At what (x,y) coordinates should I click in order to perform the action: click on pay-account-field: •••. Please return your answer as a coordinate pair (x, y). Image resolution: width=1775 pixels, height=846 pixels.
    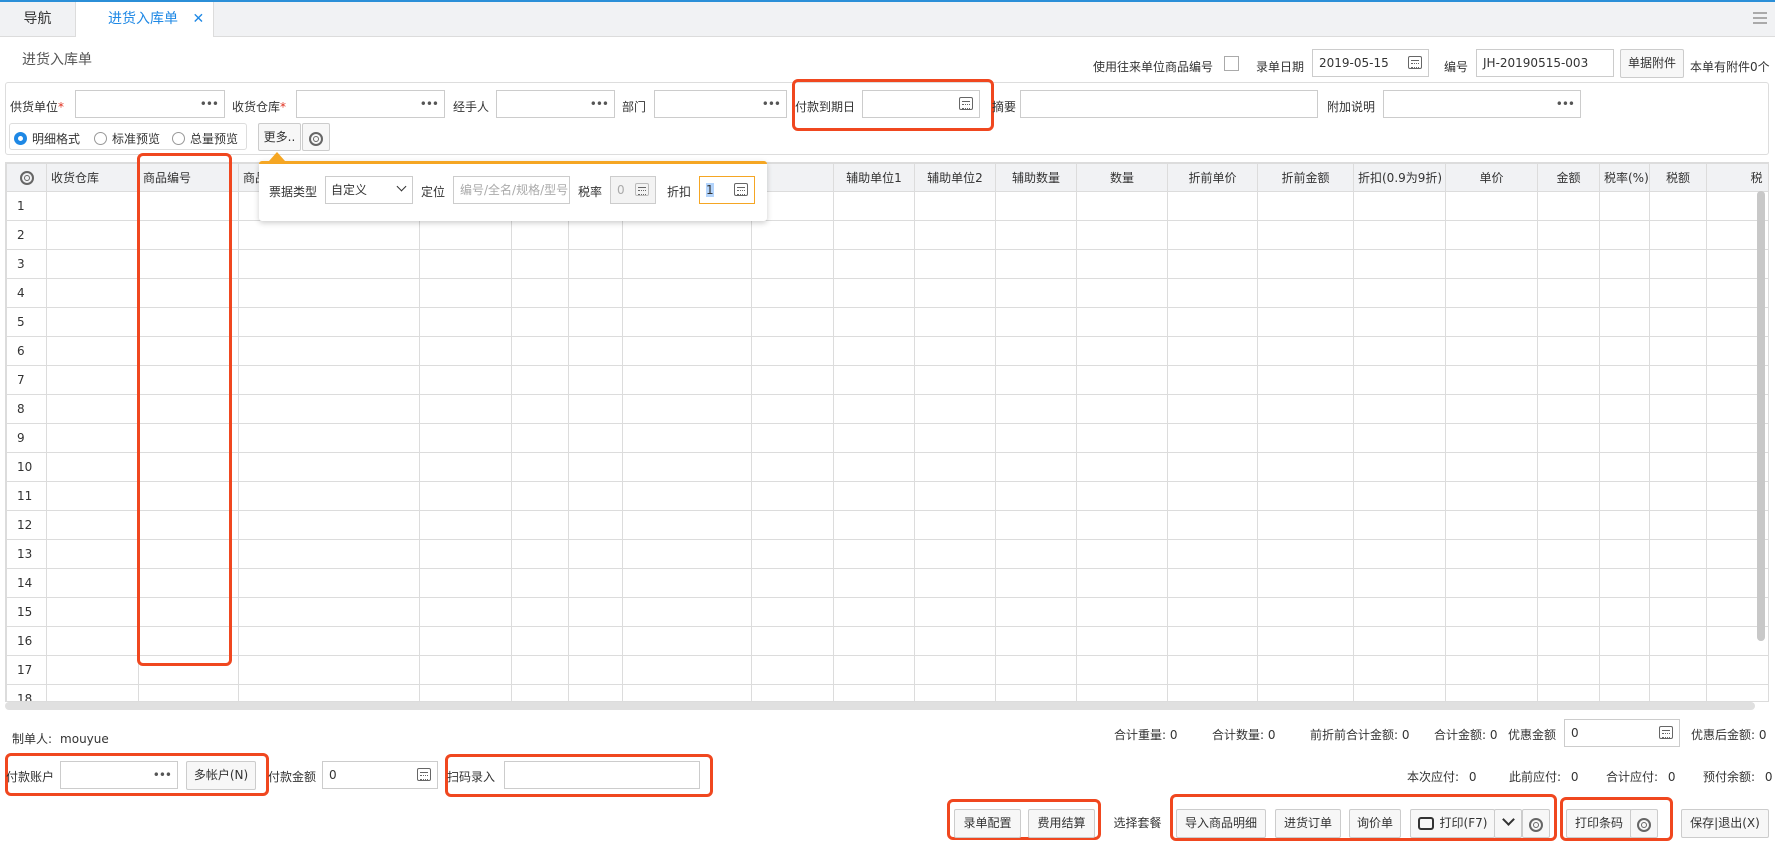
    Looking at the image, I should click on (119, 775).